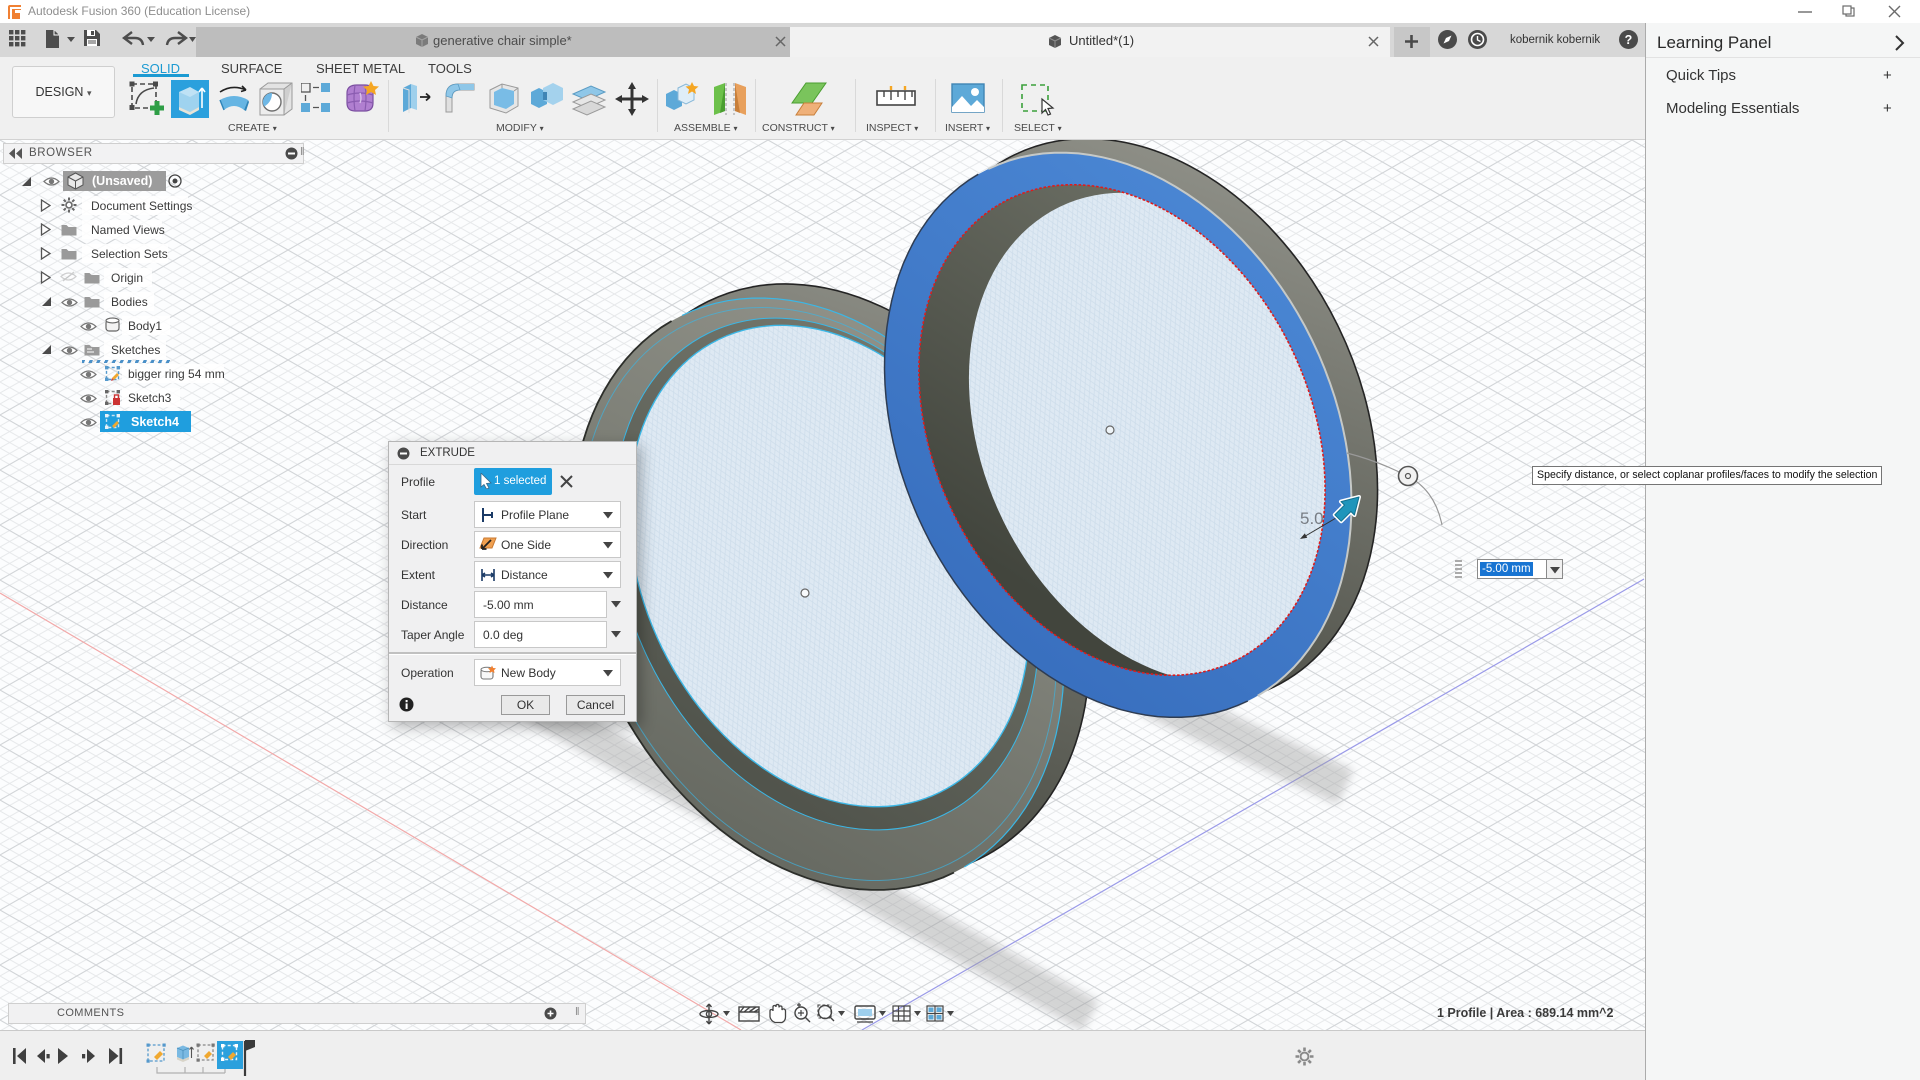 This screenshot has width=1920, height=1080. What do you see at coordinates (1312, 518) in the screenshot?
I see `svg-text: 5.0` at bounding box center [1312, 518].